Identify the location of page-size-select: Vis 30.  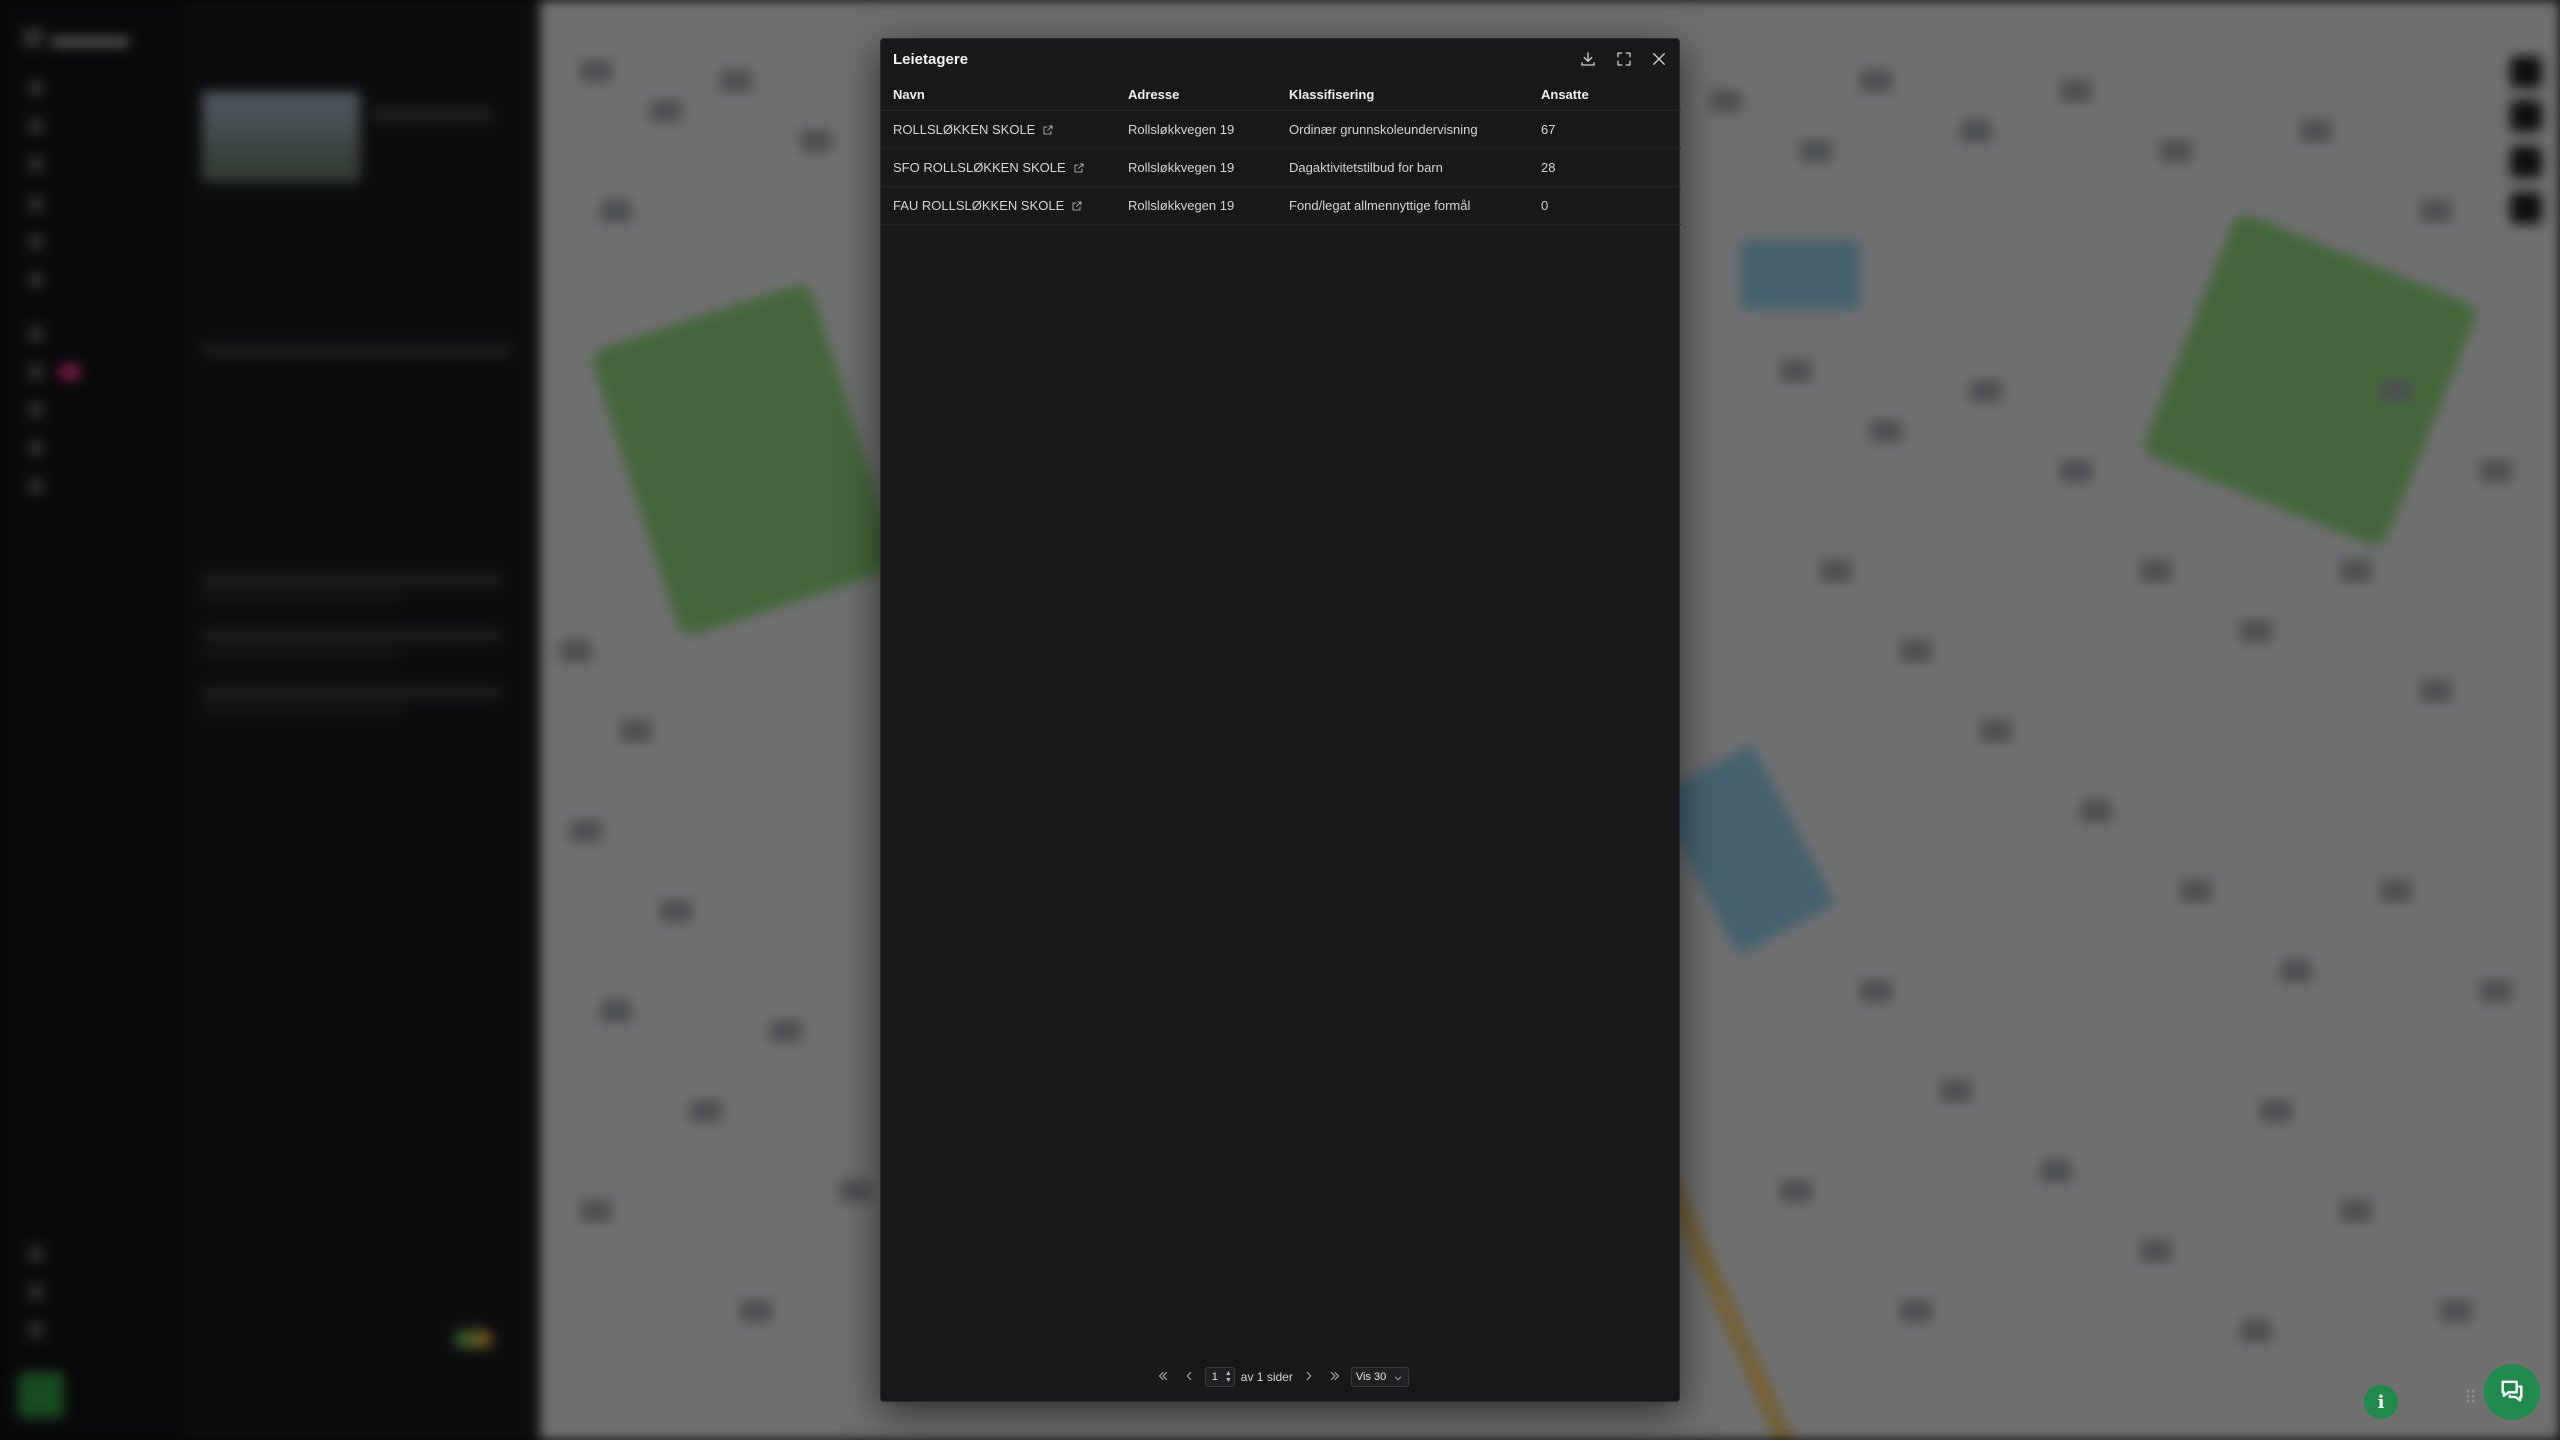
(1380, 1377).